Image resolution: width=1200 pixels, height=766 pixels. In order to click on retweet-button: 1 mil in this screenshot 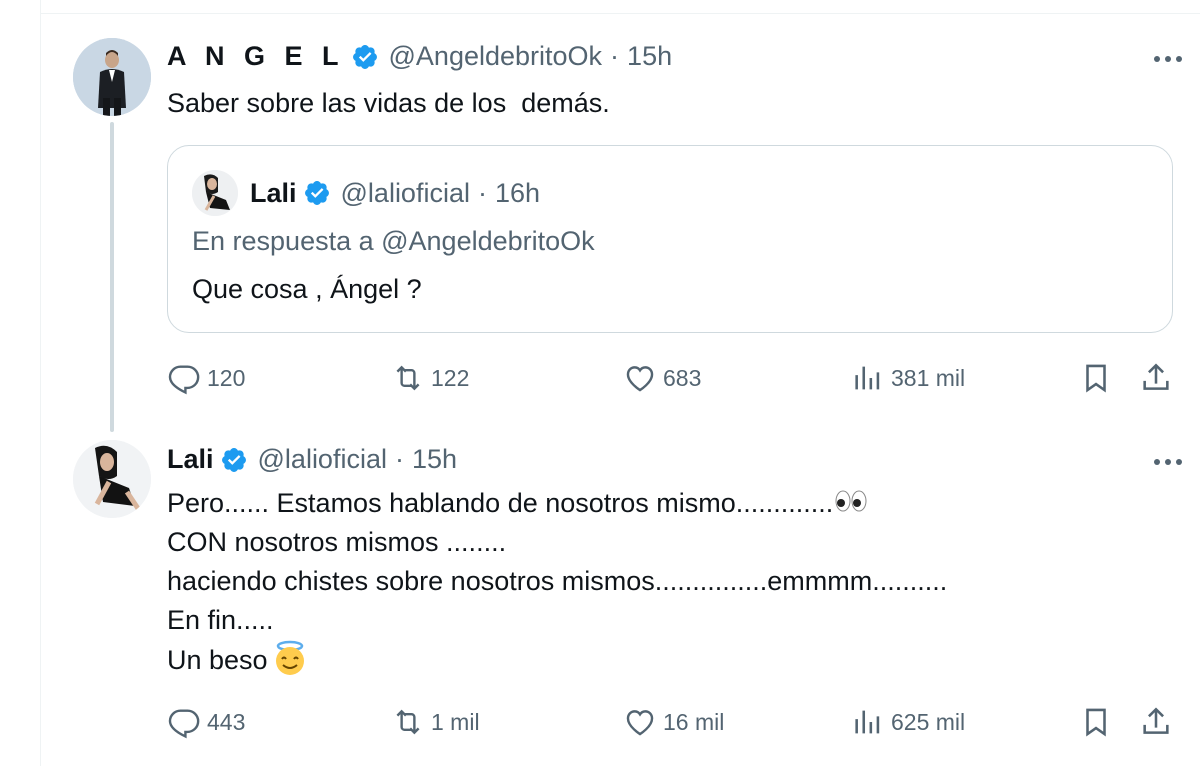, I will do `click(435, 722)`.